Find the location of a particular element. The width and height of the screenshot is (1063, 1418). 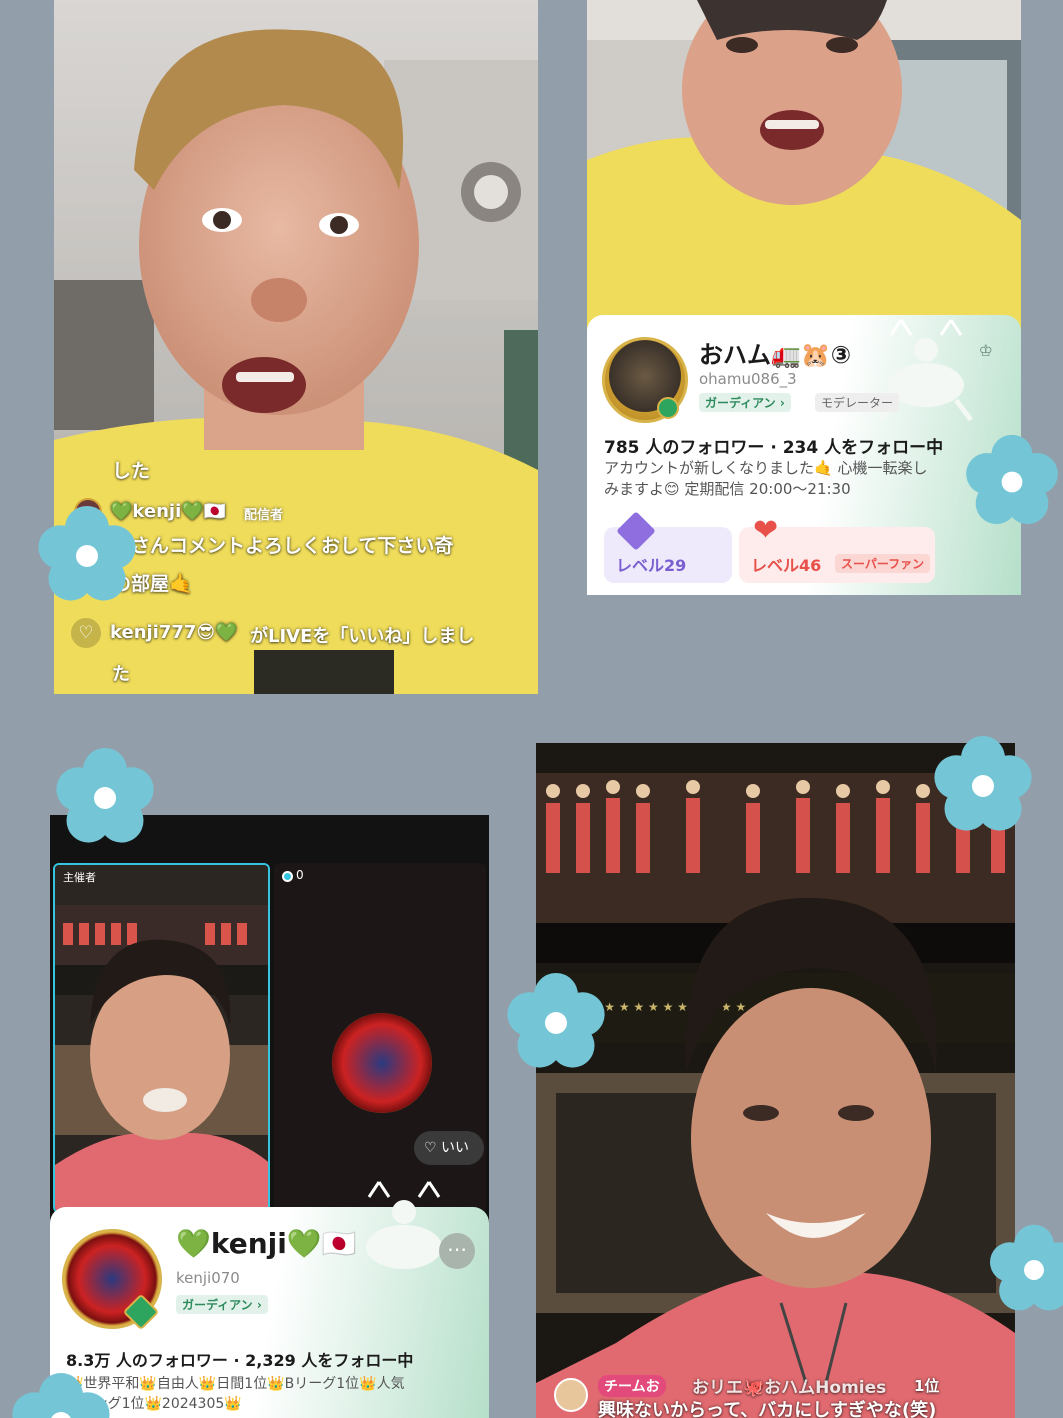

bio-line-2: みますよ😊 定期配信 20:00〜21:30 is located at coordinates (727, 489).